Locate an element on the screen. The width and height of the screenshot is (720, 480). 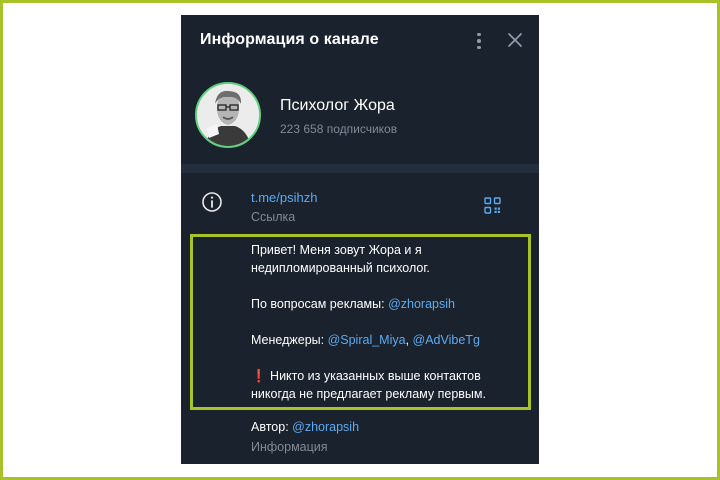
author-mention: @zhorapsih is located at coordinates (325, 427).